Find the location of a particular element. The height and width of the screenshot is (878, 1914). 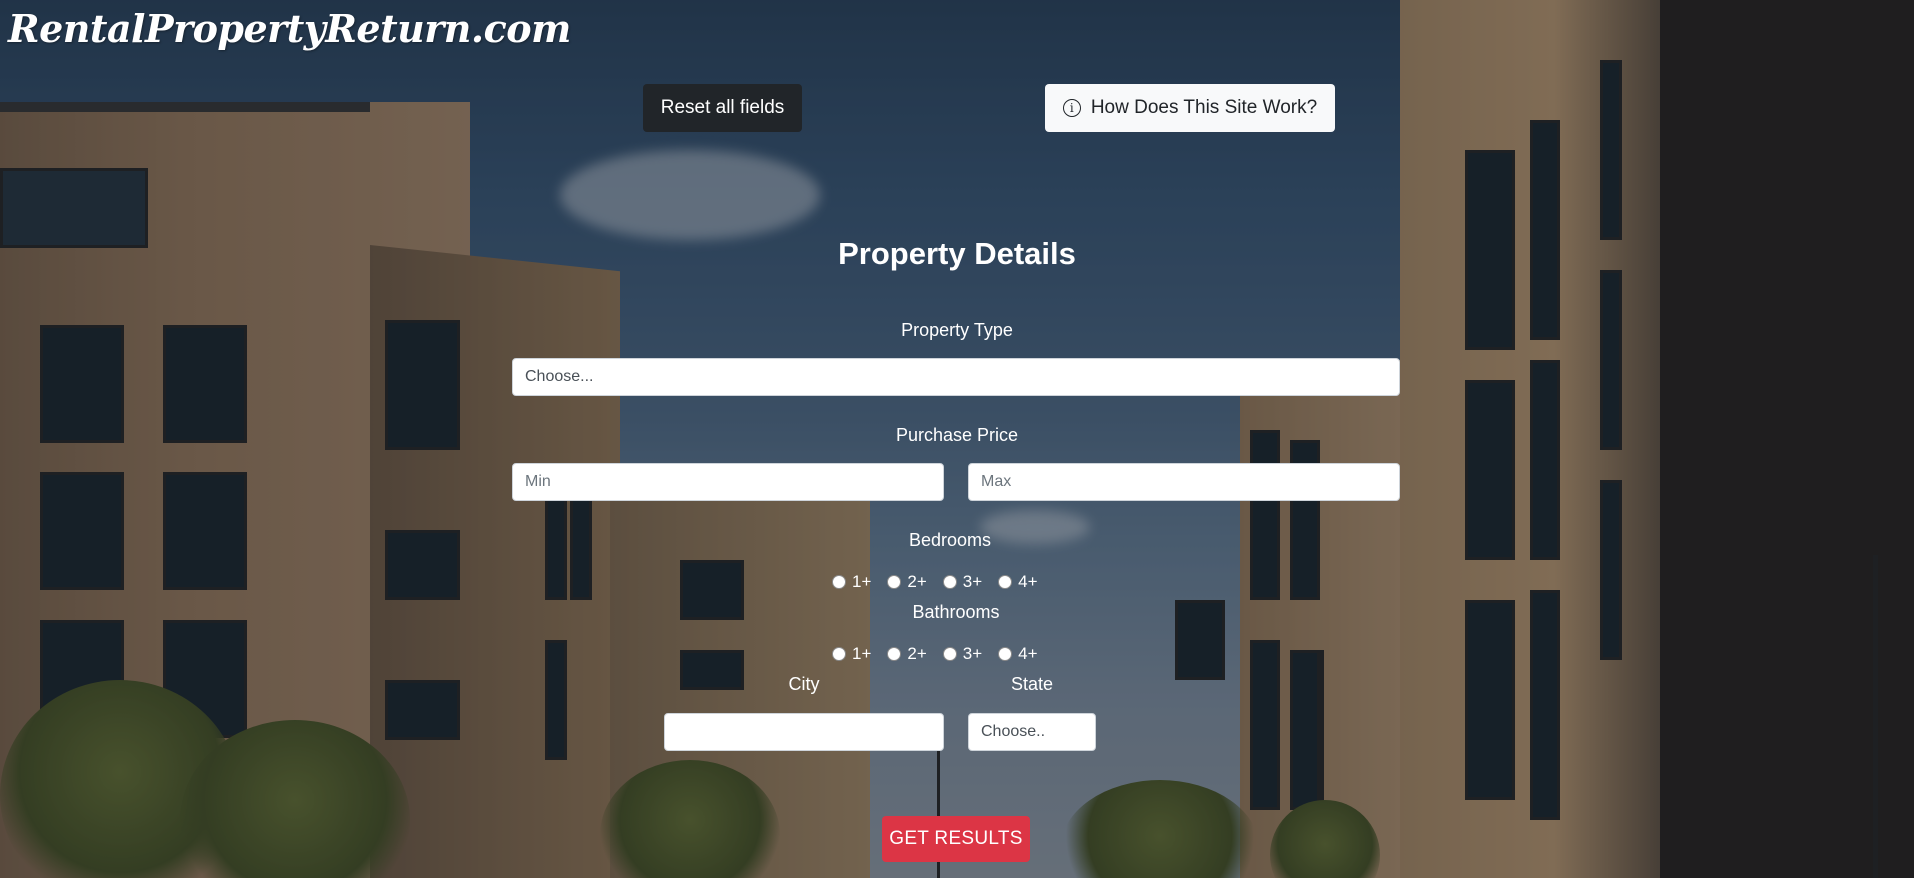

state-select: Choose.. is located at coordinates (1032, 732).